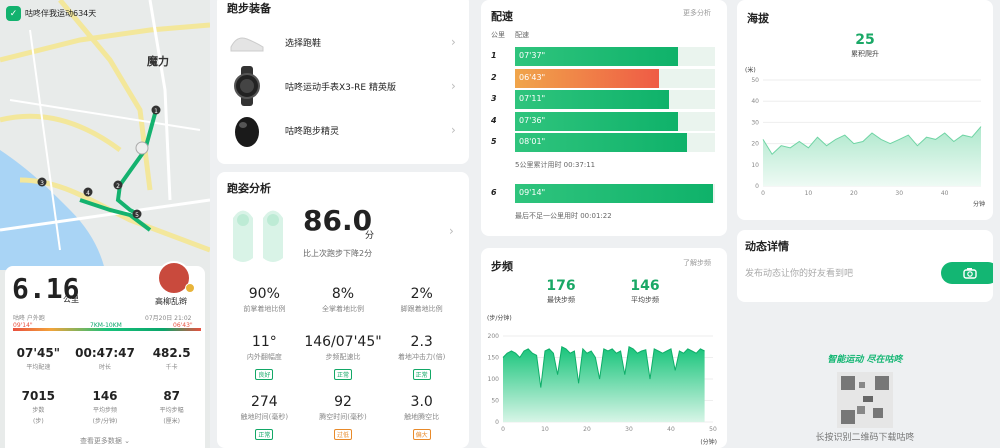  Describe the element at coordinates (763, 193) in the screenshot. I see `x-tick-label: 0` at that location.